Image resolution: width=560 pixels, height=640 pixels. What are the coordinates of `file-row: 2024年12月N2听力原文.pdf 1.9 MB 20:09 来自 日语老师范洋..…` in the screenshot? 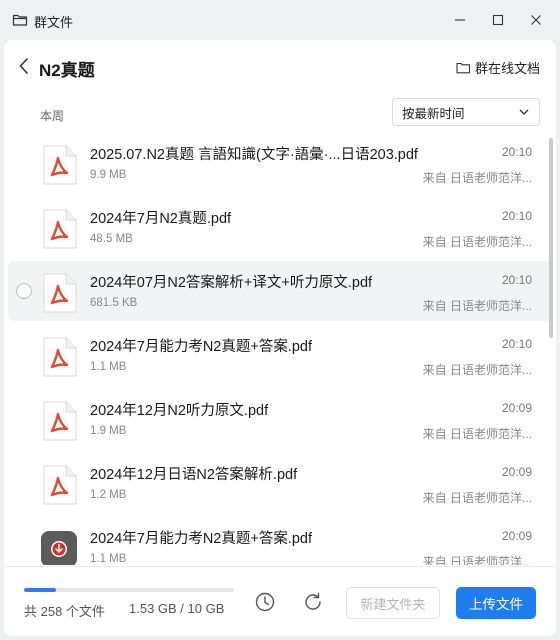 It's located at (280, 419).